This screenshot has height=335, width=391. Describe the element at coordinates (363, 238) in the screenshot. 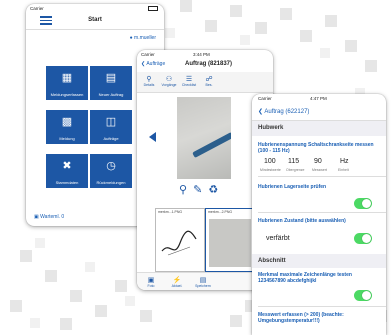

I see `toggle-zustand` at that location.